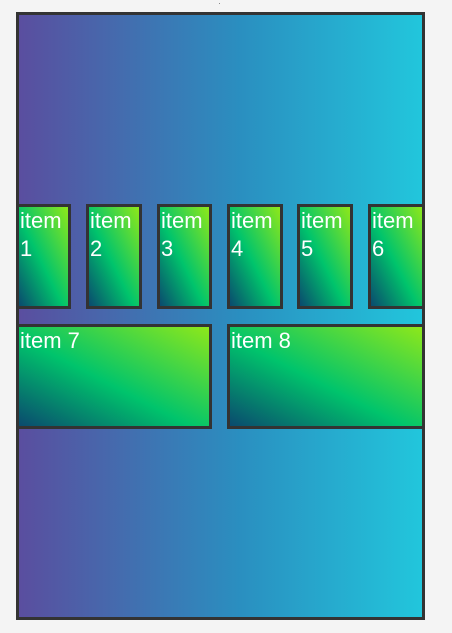 The image size is (452, 633). What do you see at coordinates (322, 234) in the screenshot?
I see `item-label: item 5` at bounding box center [322, 234].